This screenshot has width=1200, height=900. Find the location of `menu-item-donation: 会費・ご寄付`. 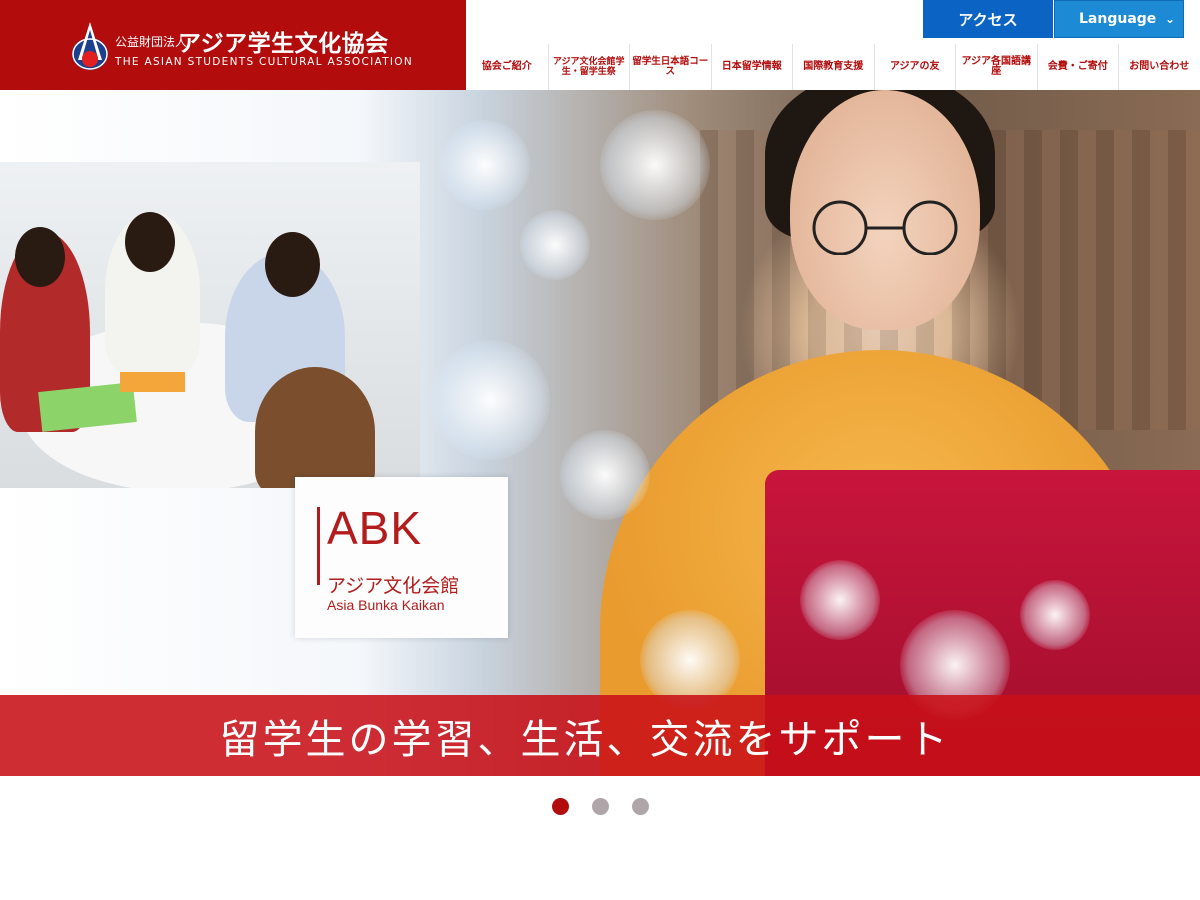

menu-item-donation: 会費・ご寄付 is located at coordinates (1077, 67).